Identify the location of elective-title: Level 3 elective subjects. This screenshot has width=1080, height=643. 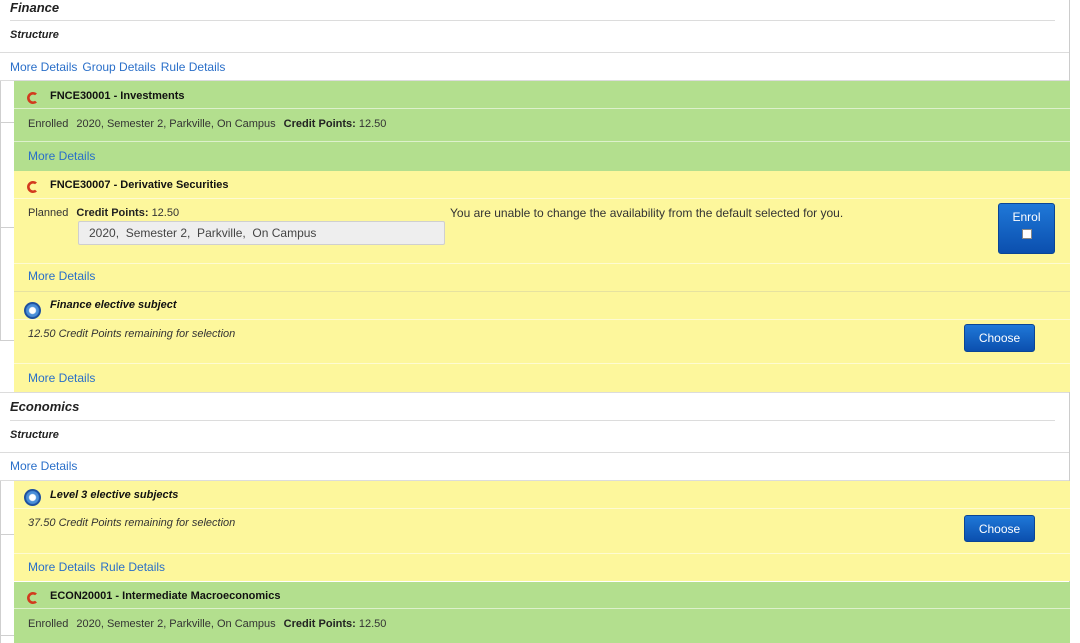
(114, 495).